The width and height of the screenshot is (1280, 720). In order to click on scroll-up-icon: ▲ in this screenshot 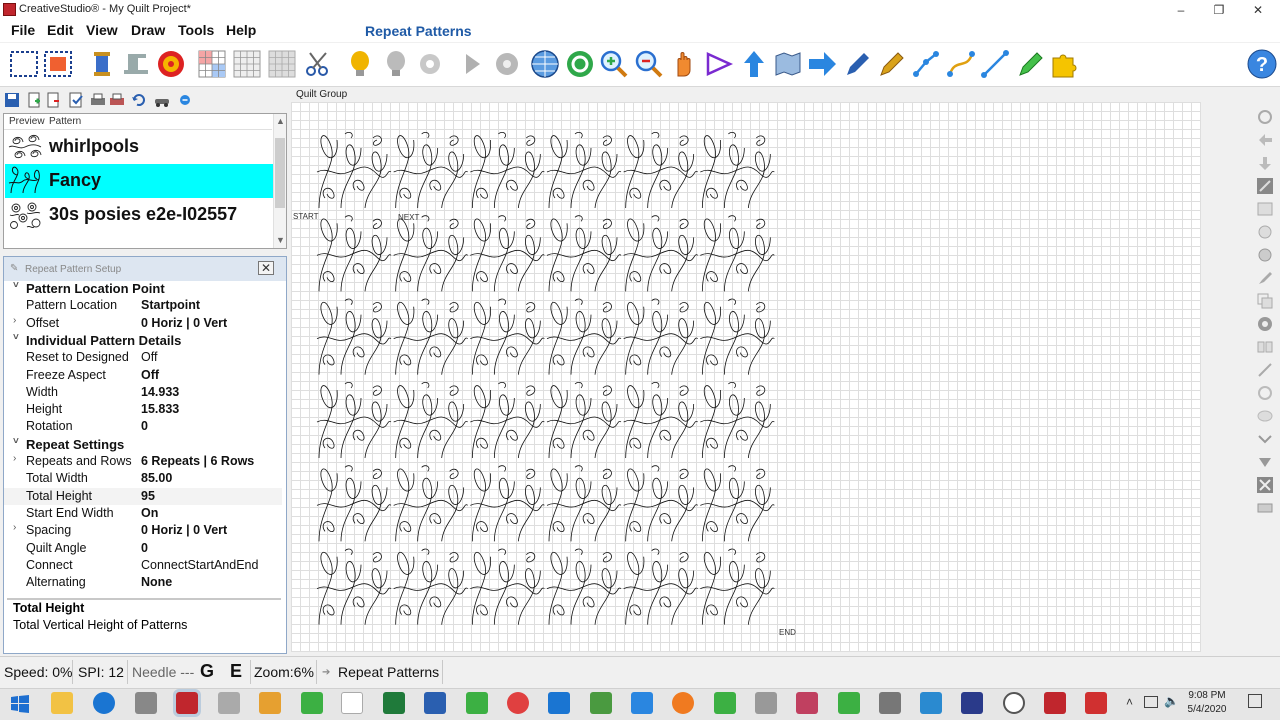, I will do `click(280, 121)`.